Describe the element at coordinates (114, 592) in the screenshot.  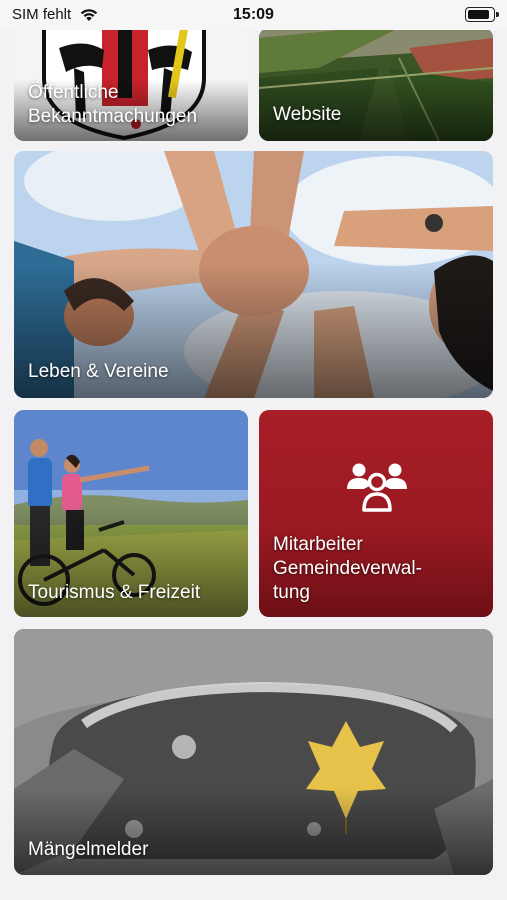
I see `tile-label: Tourismus & Freizeit` at that location.